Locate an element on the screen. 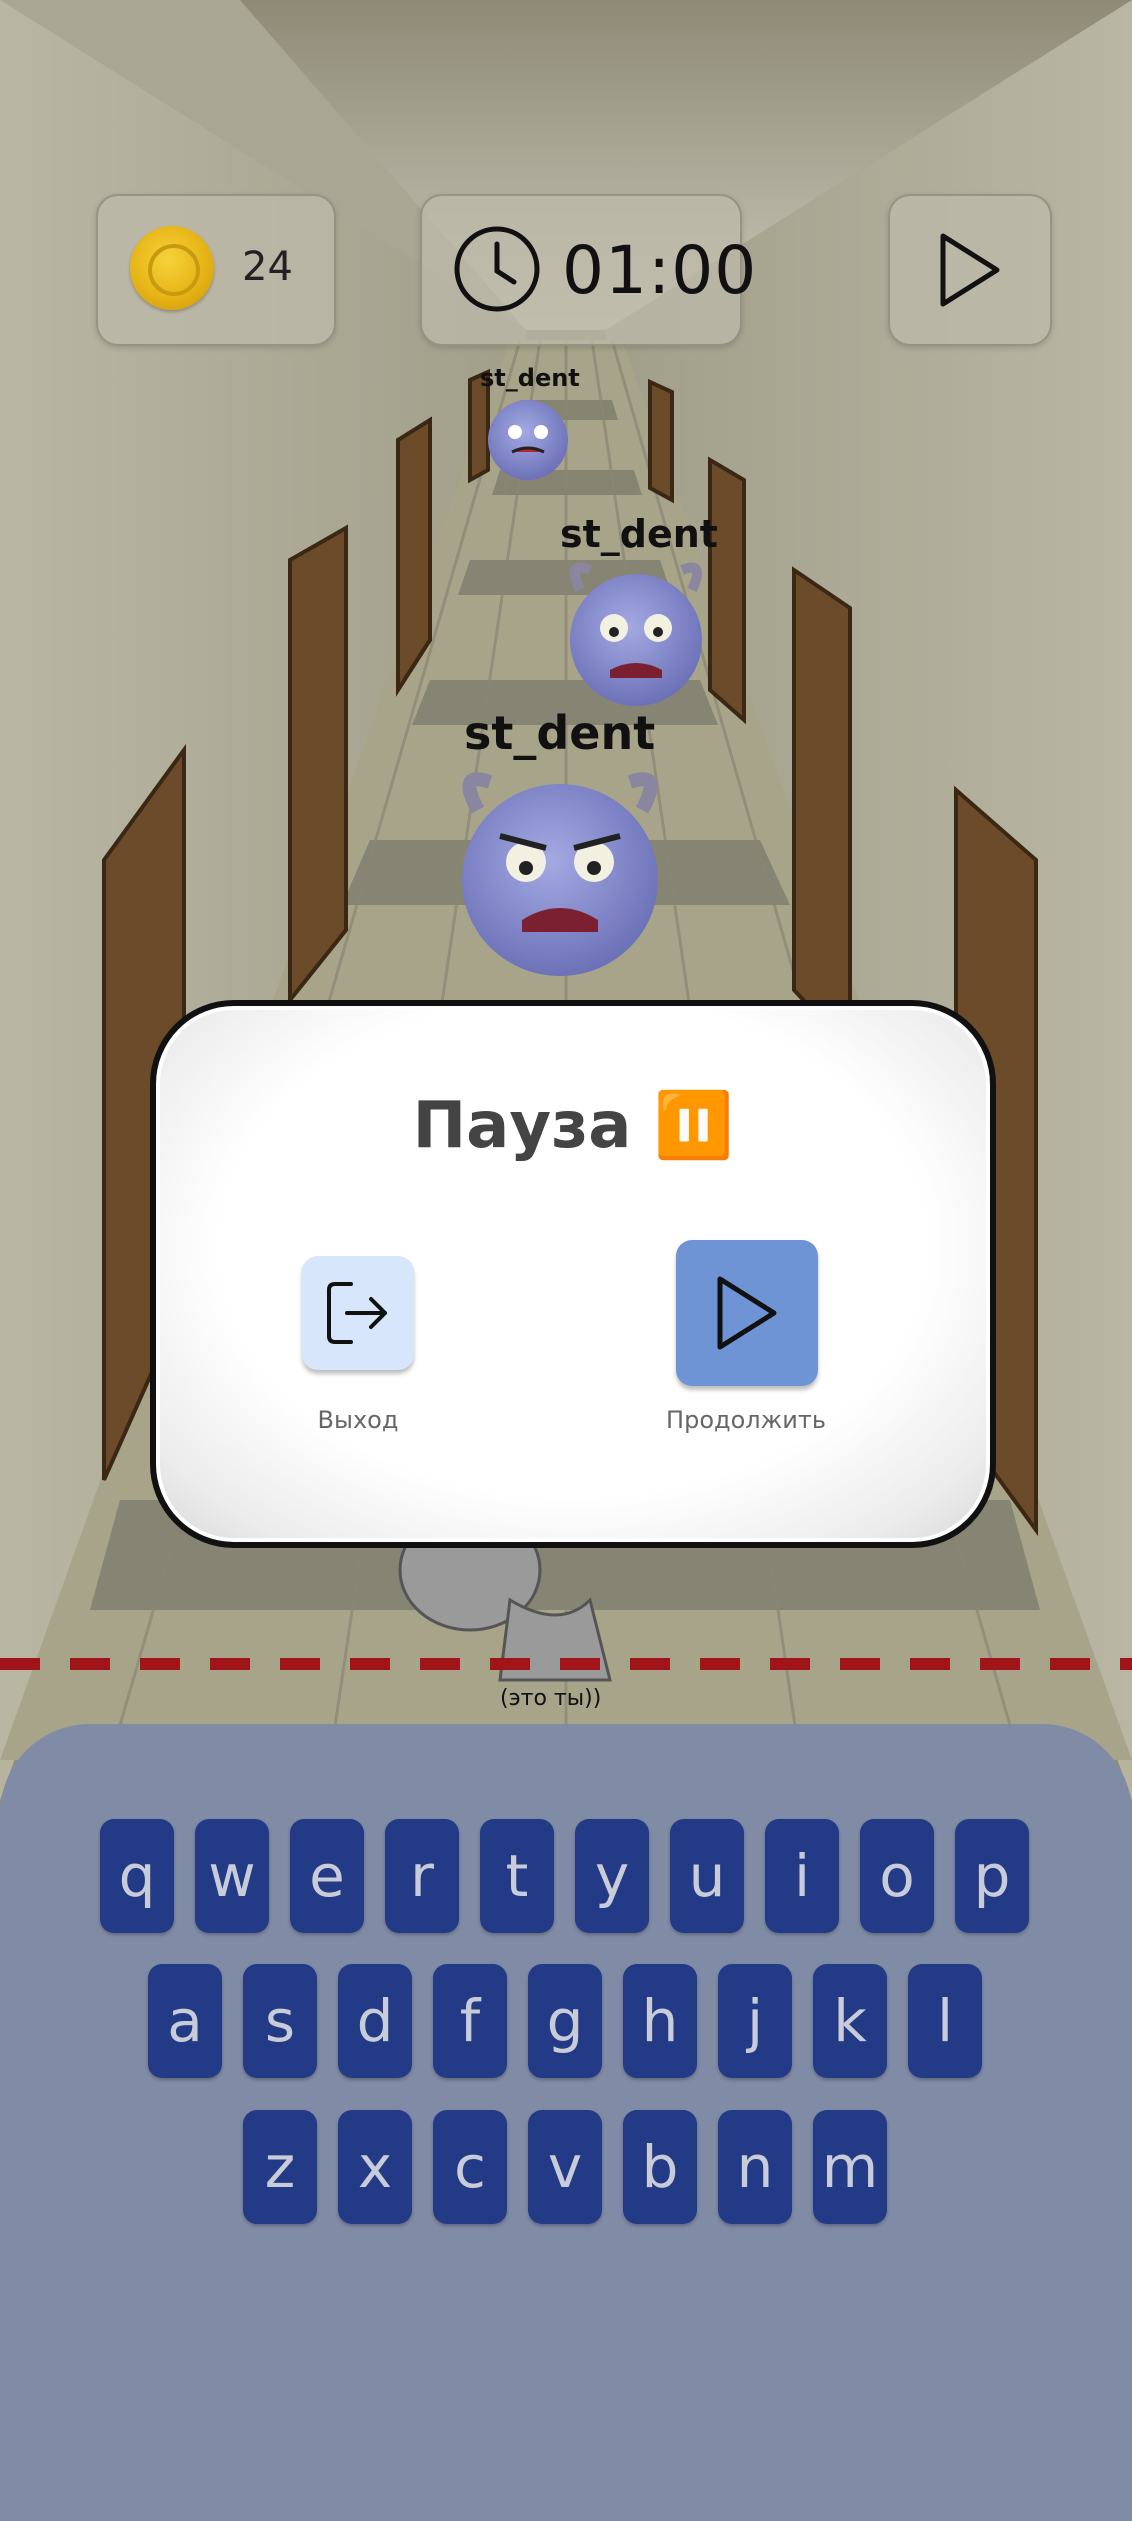  key-t: t is located at coordinates (517, 1876).